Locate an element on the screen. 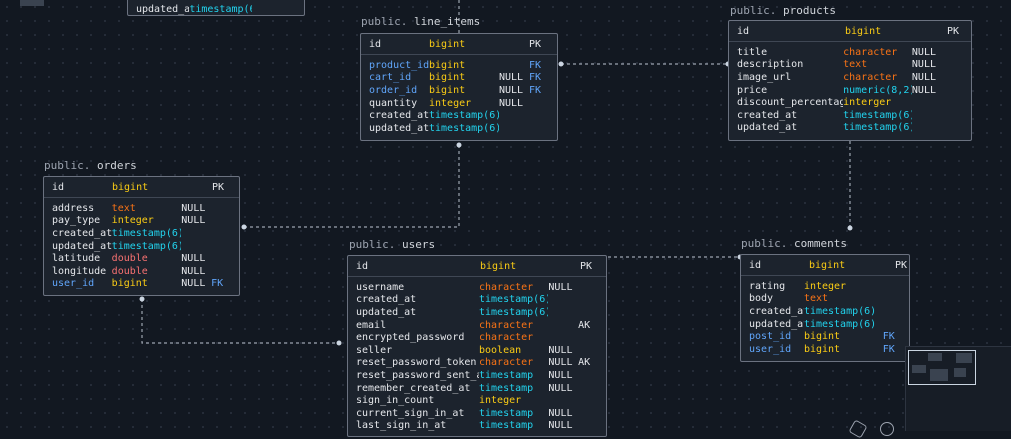  column-row: product_id bigint FK is located at coordinates (459, 65).